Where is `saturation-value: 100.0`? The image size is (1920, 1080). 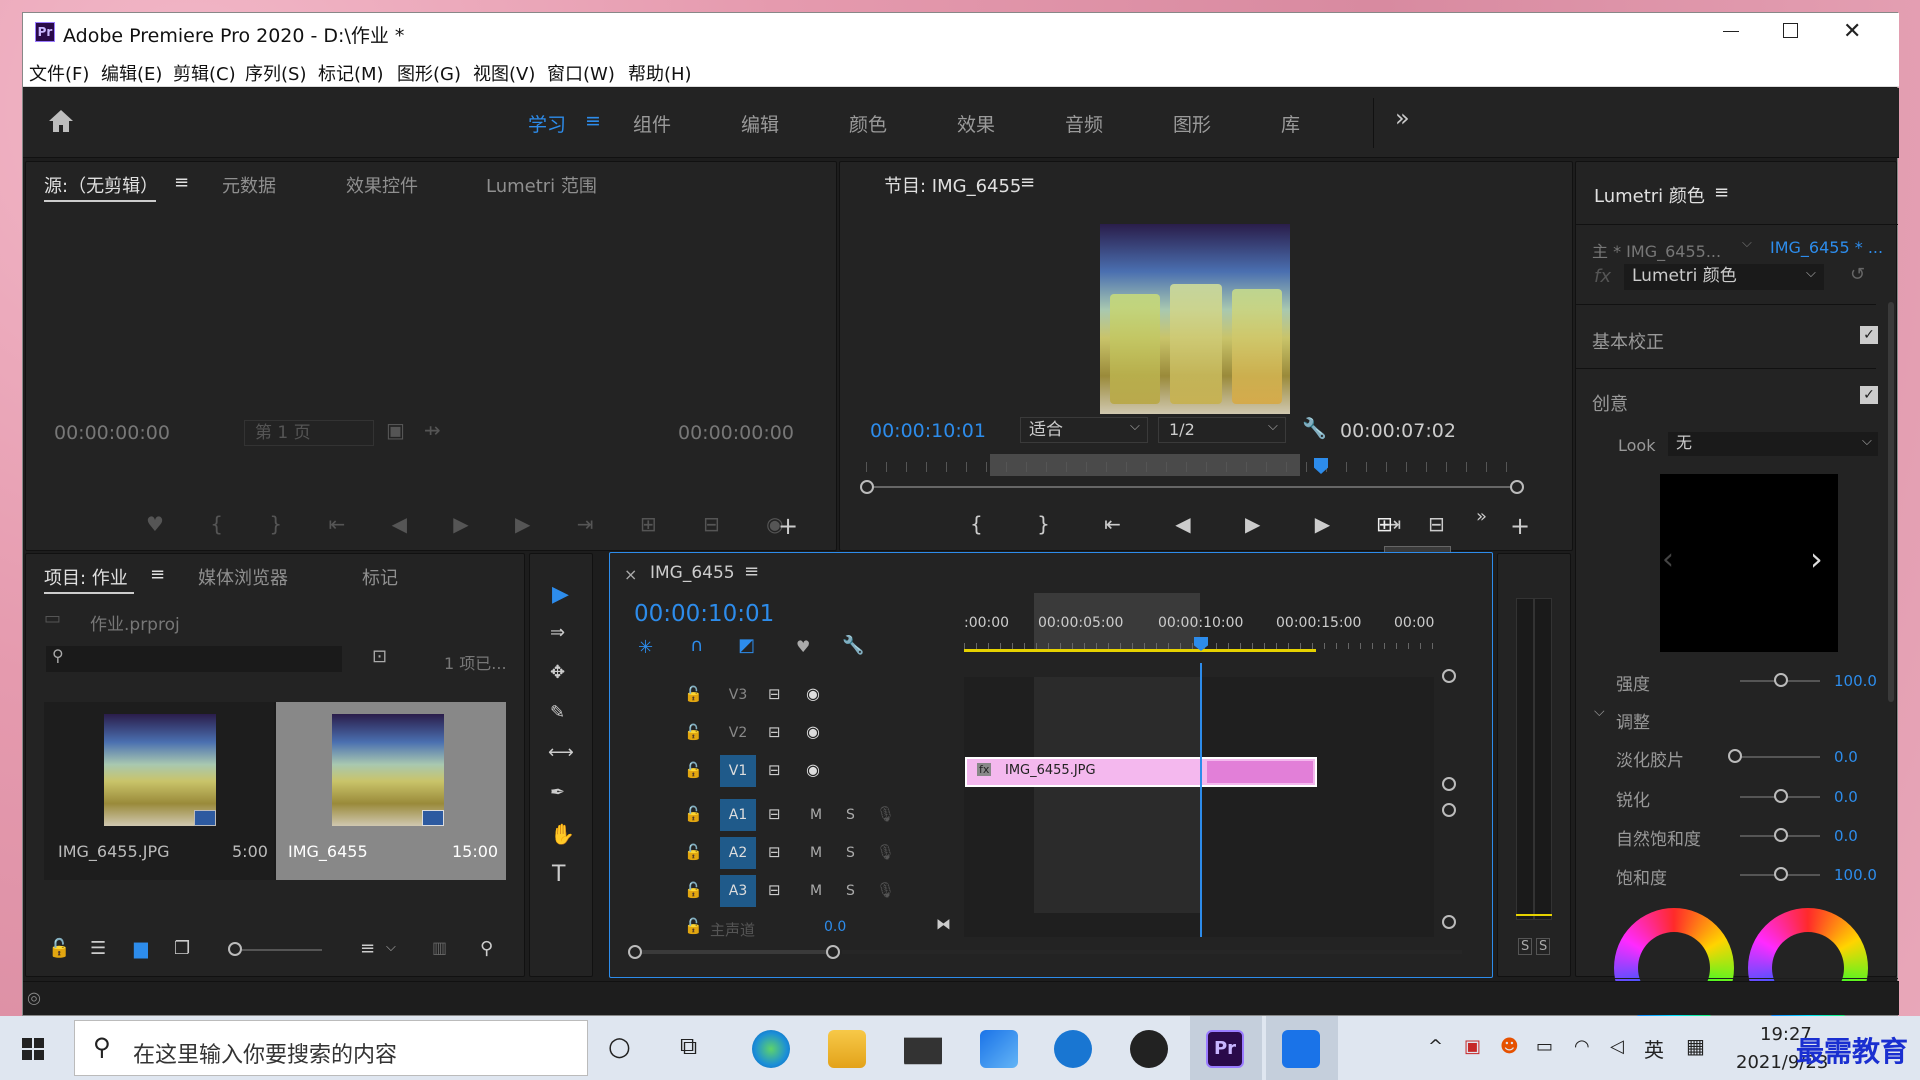
saturation-value: 100.0 is located at coordinates (1855, 875).